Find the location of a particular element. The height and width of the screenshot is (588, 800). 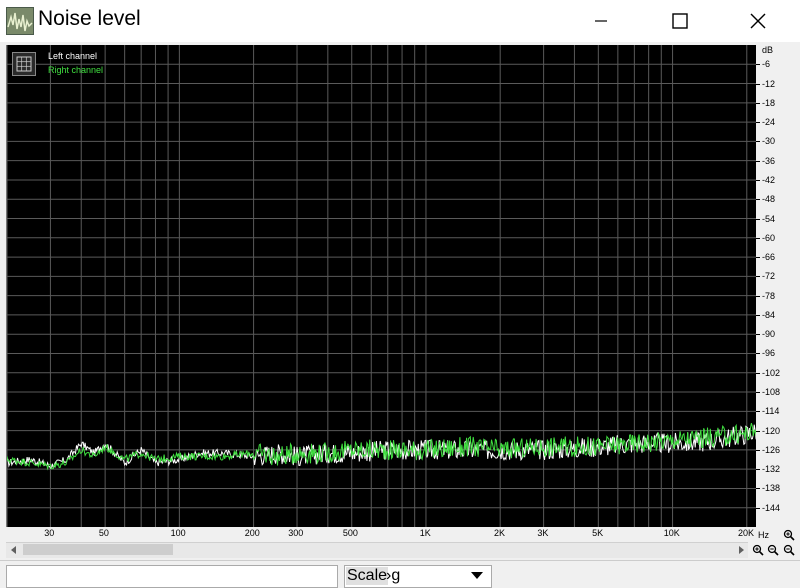

y-tick-label: -30 is located at coordinates (769, 141).